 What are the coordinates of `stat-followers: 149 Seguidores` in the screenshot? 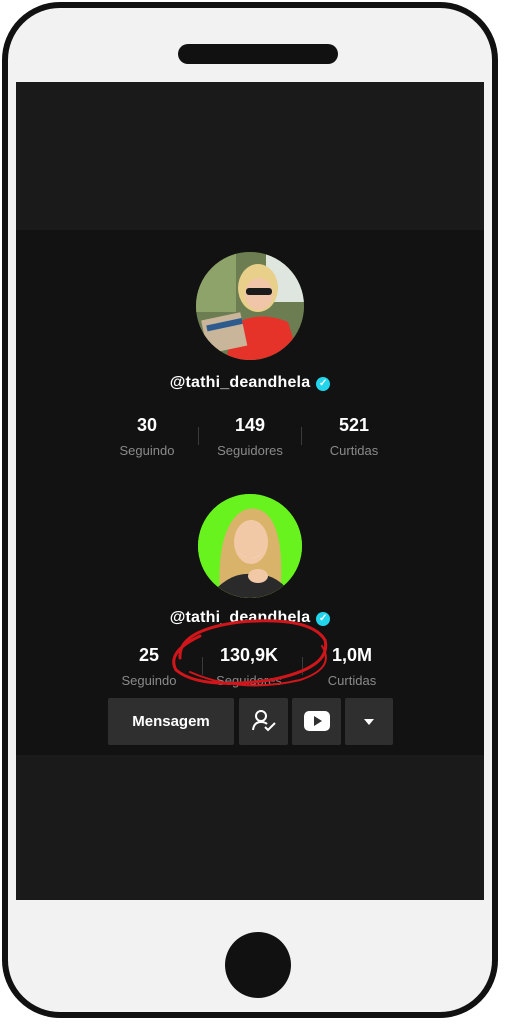 It's located at (250, 436).